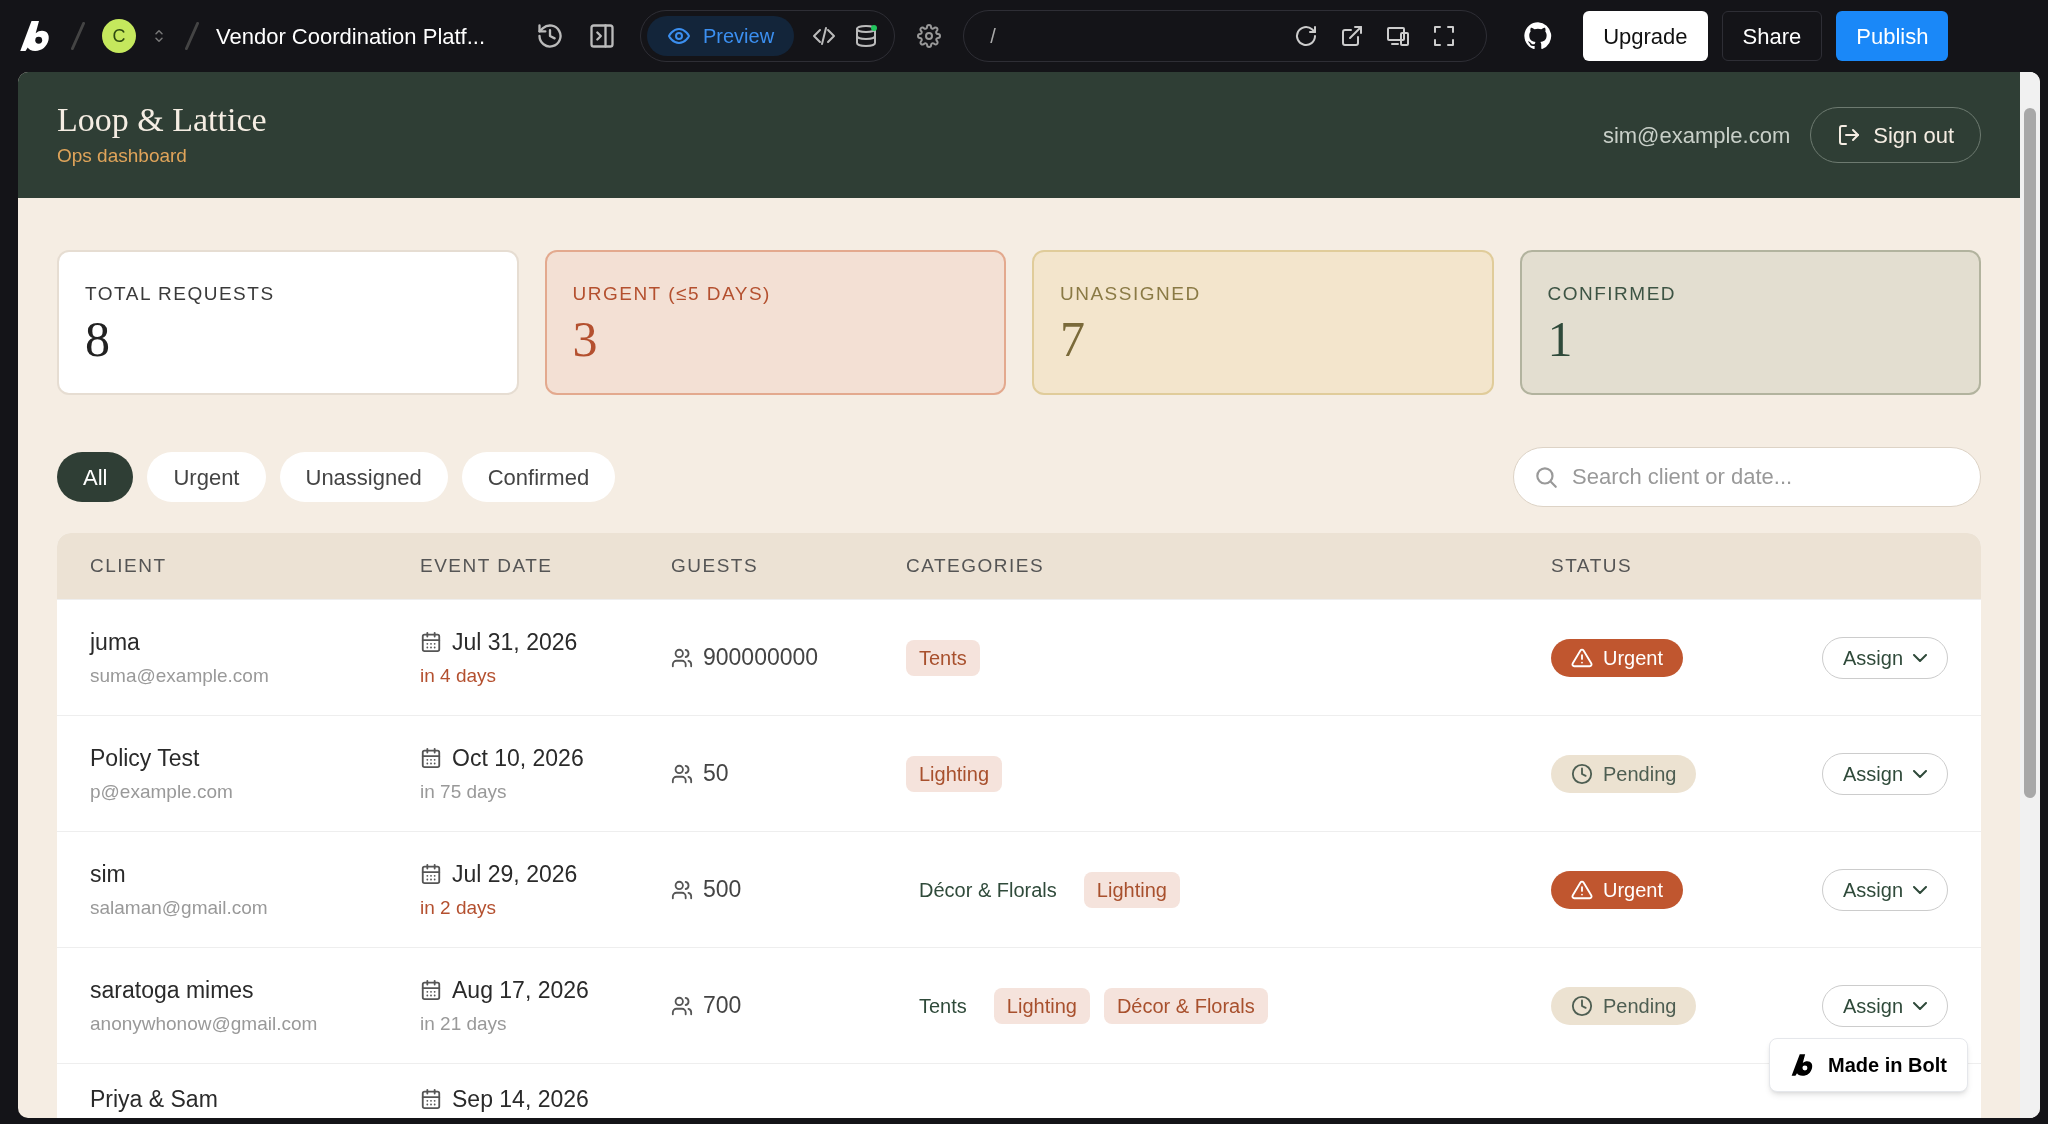  Describe the element at coordinates (1560, 338) in the screenshot. I see `stat-value: 1` at that location.